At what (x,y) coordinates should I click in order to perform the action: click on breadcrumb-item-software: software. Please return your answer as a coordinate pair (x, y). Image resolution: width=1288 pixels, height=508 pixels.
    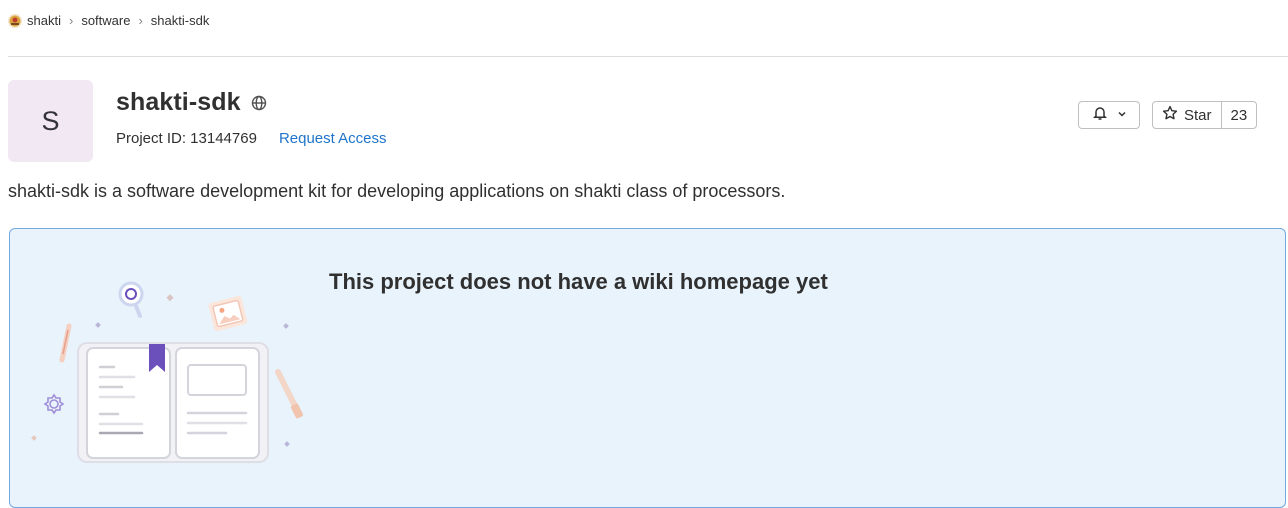
    Looking at the image, I should click on (105, 20).